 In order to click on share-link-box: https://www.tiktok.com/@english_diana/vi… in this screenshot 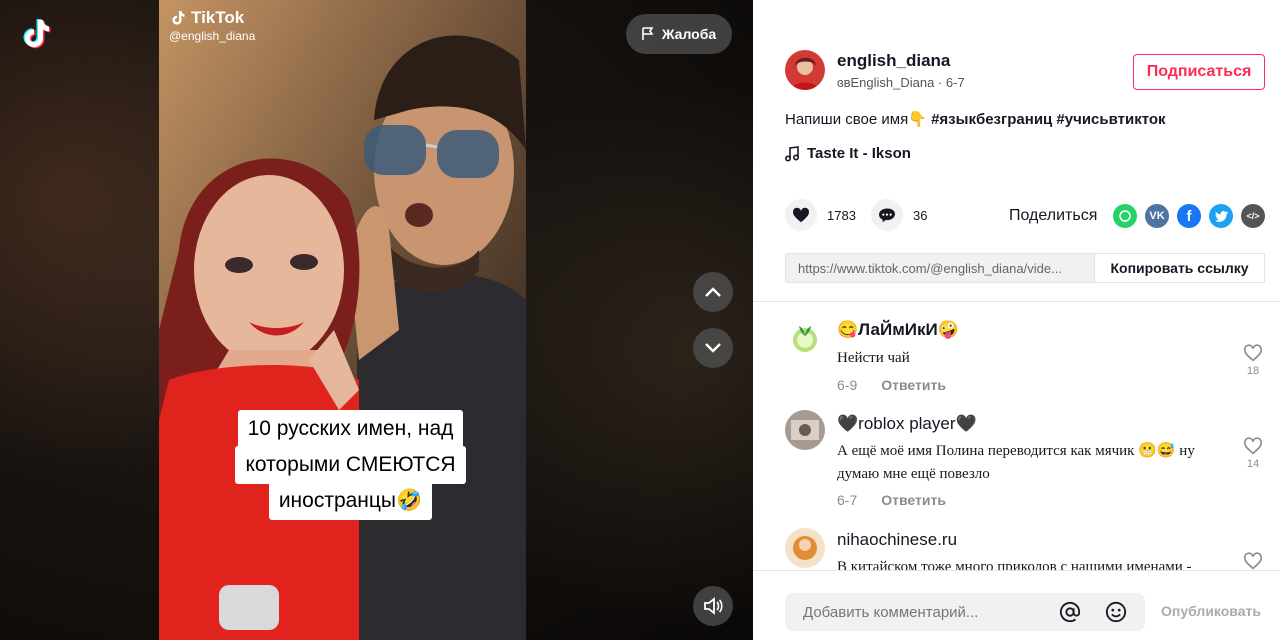, I will do `click(1025, 268)`.